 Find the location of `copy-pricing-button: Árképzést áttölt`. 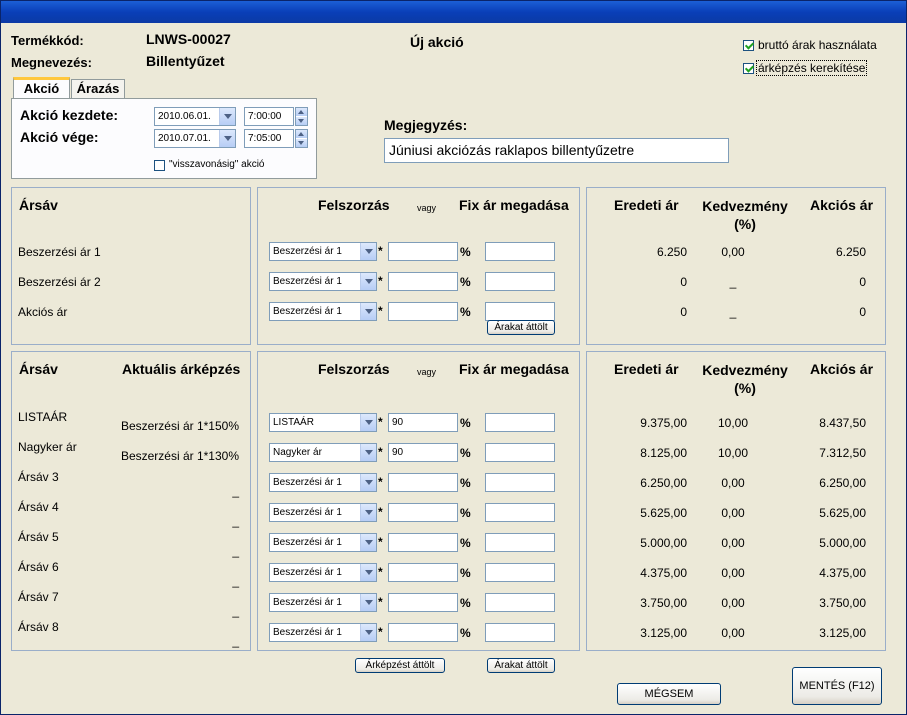

copy-pricing-button: Árképzést áttölt is located at coordinates (400, 665).